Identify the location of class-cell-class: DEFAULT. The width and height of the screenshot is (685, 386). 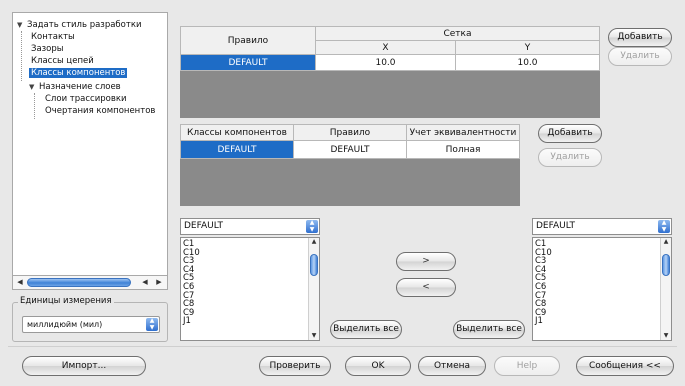
(237, 149).